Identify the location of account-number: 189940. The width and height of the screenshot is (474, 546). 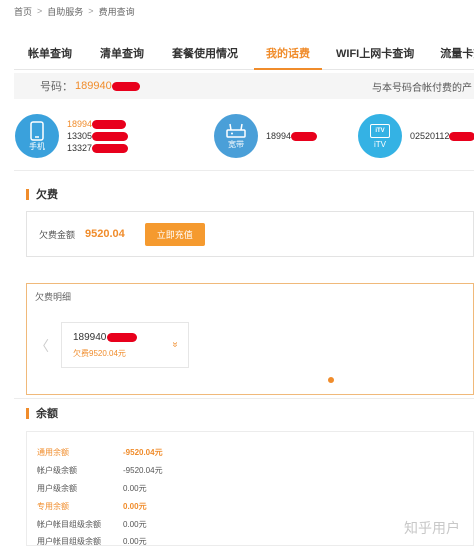
(93, 86).